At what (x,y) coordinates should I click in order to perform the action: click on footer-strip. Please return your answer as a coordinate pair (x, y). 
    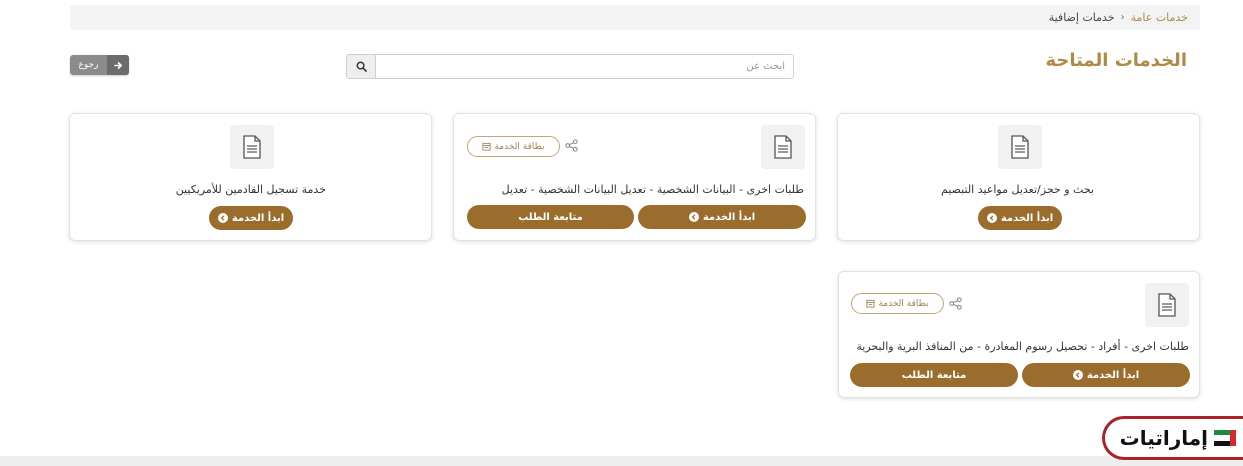
    Looking at the image, I should click on (621, 461).